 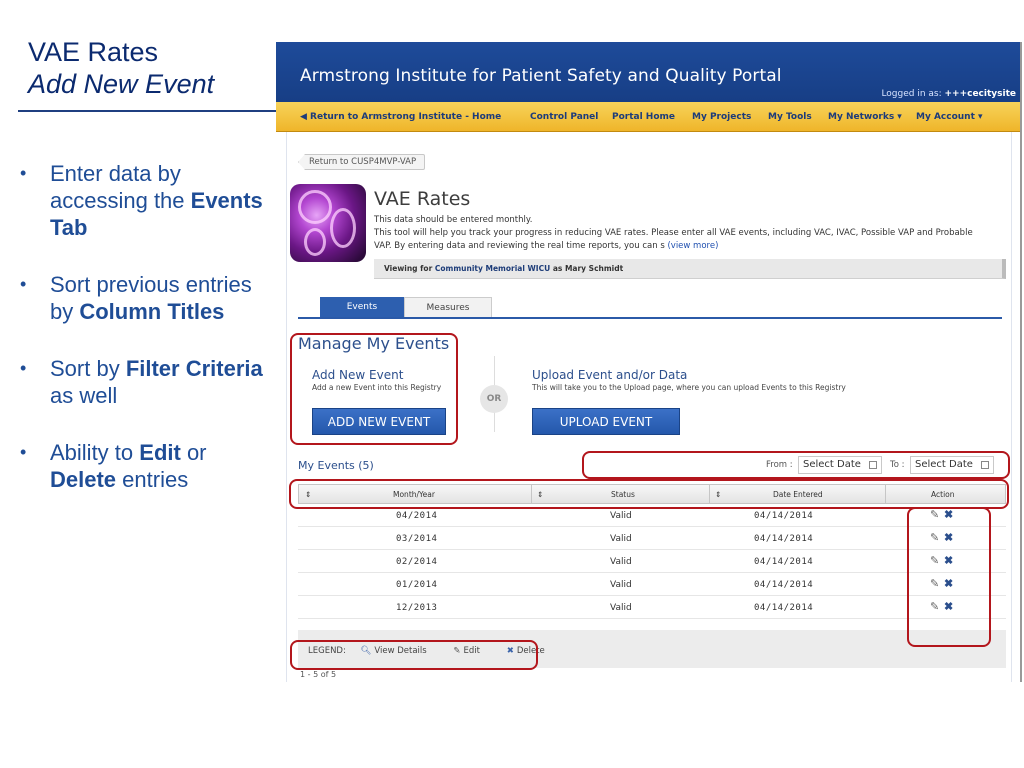 I want to click on vae-rates-logo-icon, so click(x=328, y=223).